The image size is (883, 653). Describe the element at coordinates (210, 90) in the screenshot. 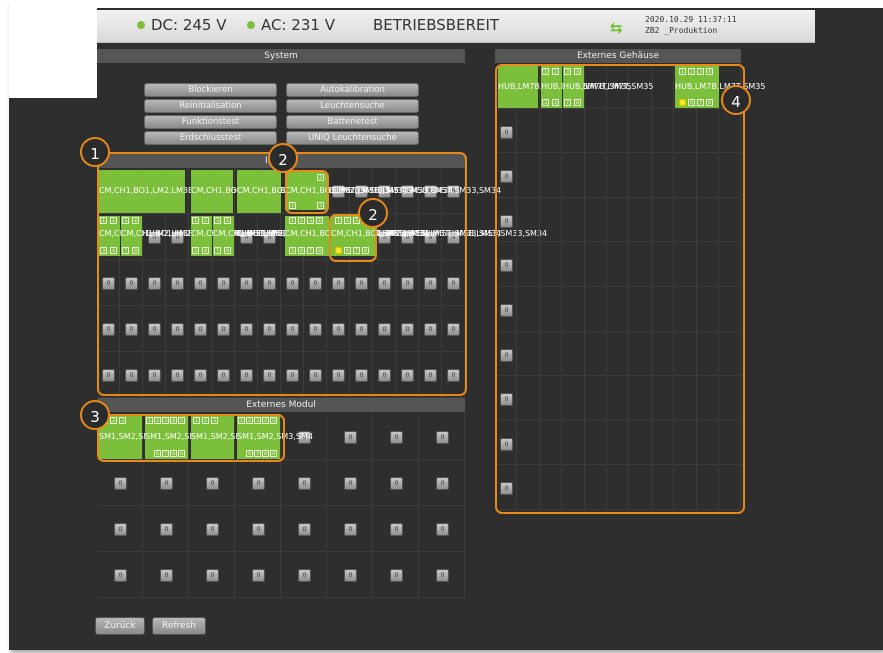

I see `blockieren-button: Blockieren` at that location.